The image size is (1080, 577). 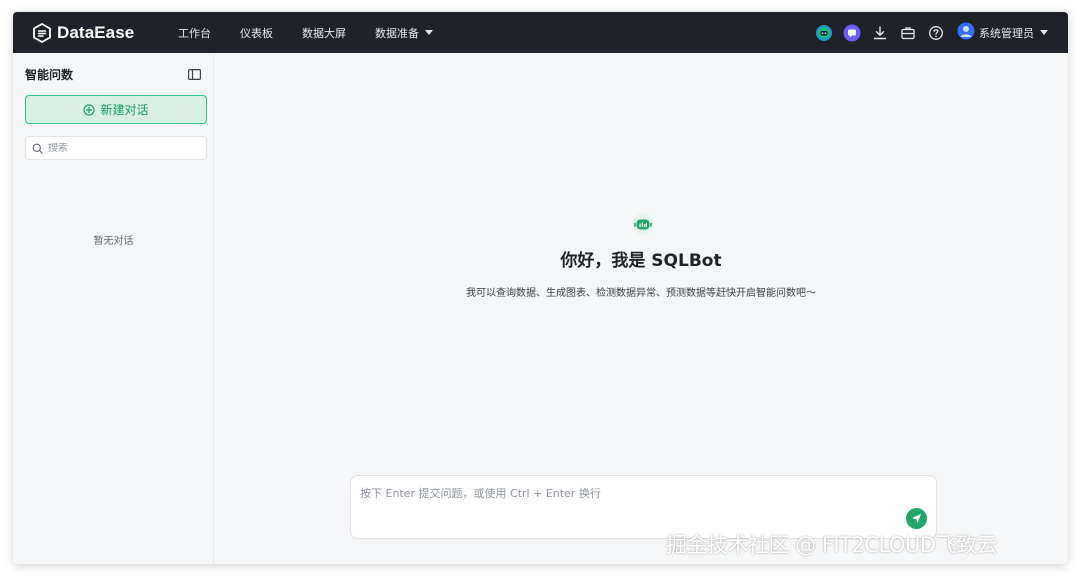 What do you see at coordinates (113, 241) in the screenshot?
I see `empty-state-text: 暂无对话` at bounding box center [113, 241].